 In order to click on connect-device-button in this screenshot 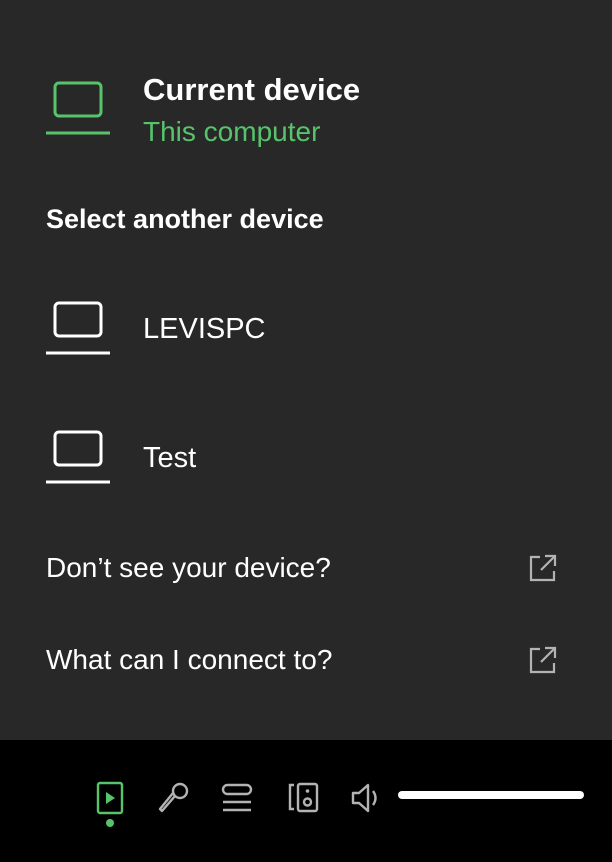, I will do `click(303, 798)`.